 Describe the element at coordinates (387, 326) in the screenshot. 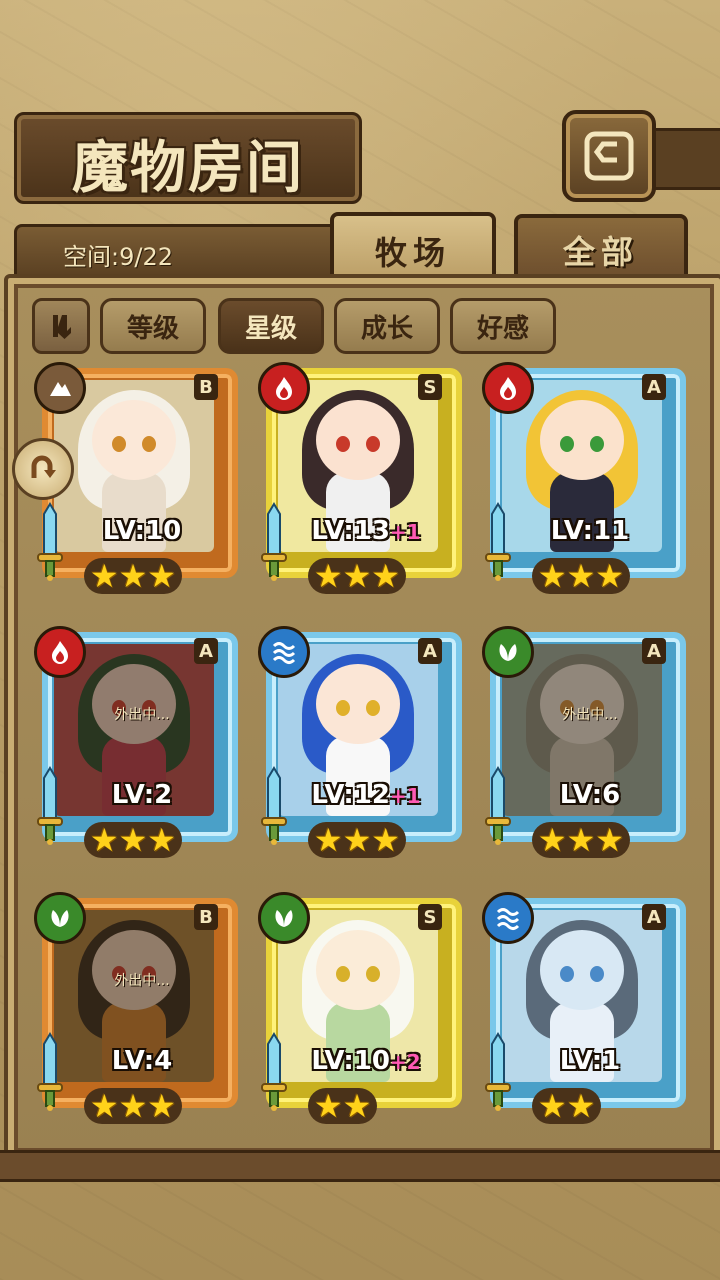

I see `sort-growth-button: 成长` at that location.